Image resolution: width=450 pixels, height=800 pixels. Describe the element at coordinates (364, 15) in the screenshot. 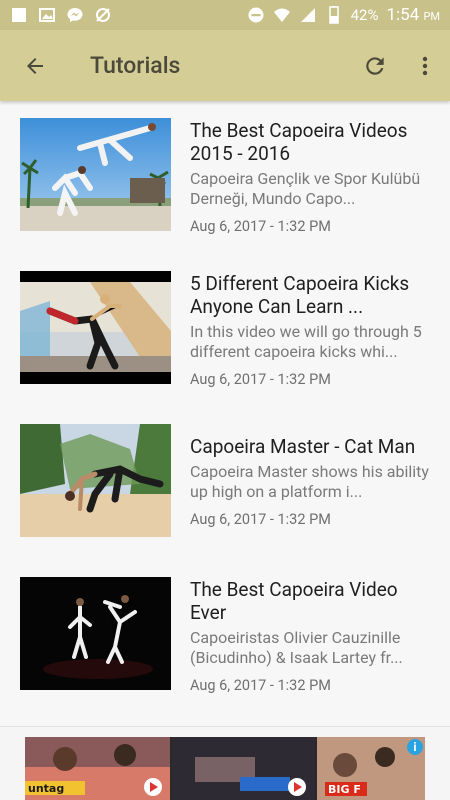

I see `battery-percent: 42%` at that location.